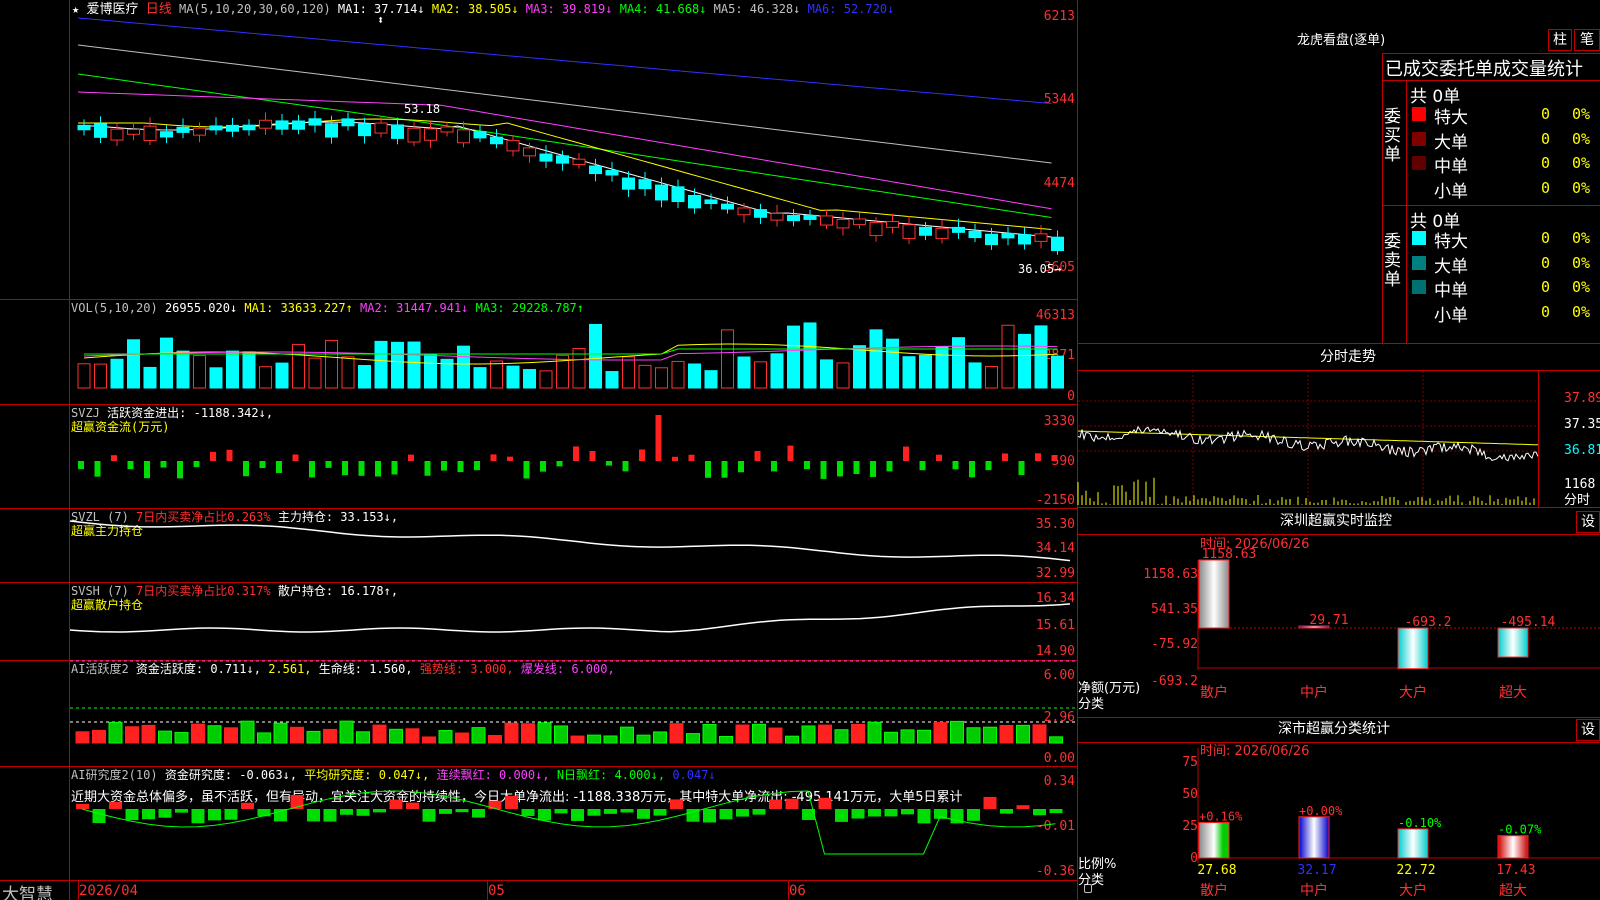  What do you see at coordinates (27, 892) in the screenshot?
I see `brand-label: 大智慧` at bounding box center [27, 892].